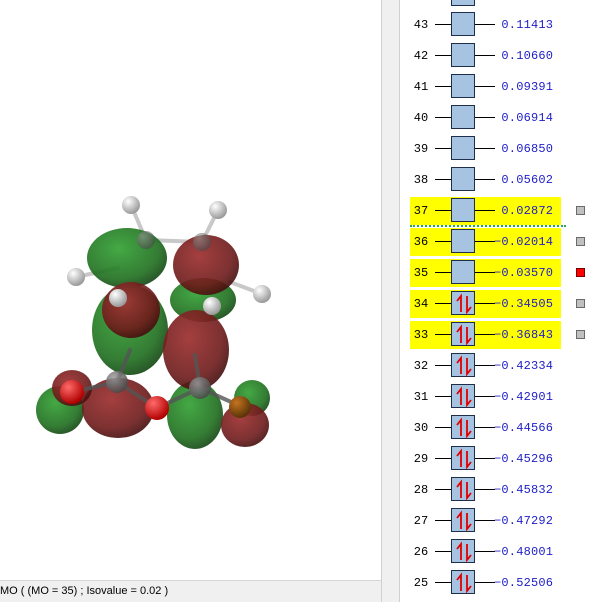 The width and height of the screenshot is (597, 602). I want to click on mo-number: 39, so click(421, 149).